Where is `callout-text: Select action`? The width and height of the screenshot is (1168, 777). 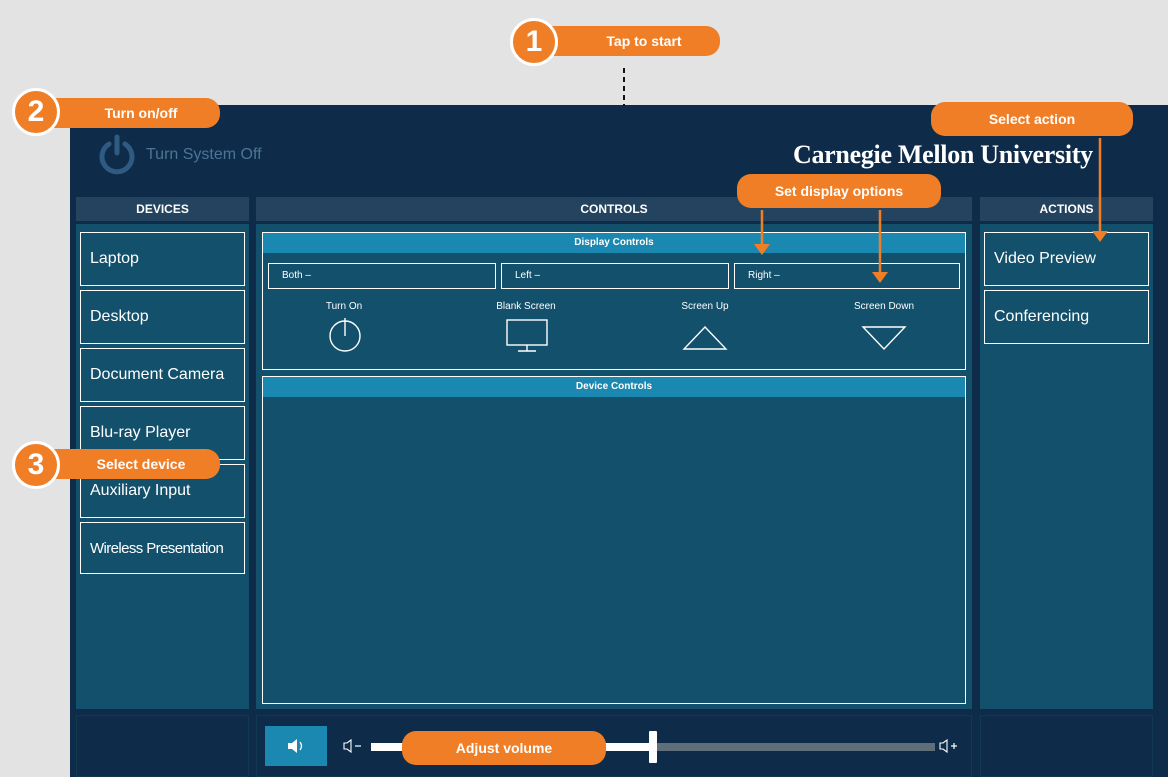
callout-text: Select action is located at coordinates (1032, 119).